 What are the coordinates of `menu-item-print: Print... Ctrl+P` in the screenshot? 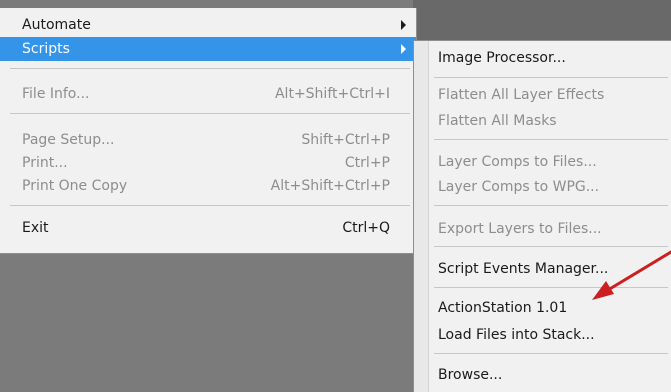 It's located at (208, 163).